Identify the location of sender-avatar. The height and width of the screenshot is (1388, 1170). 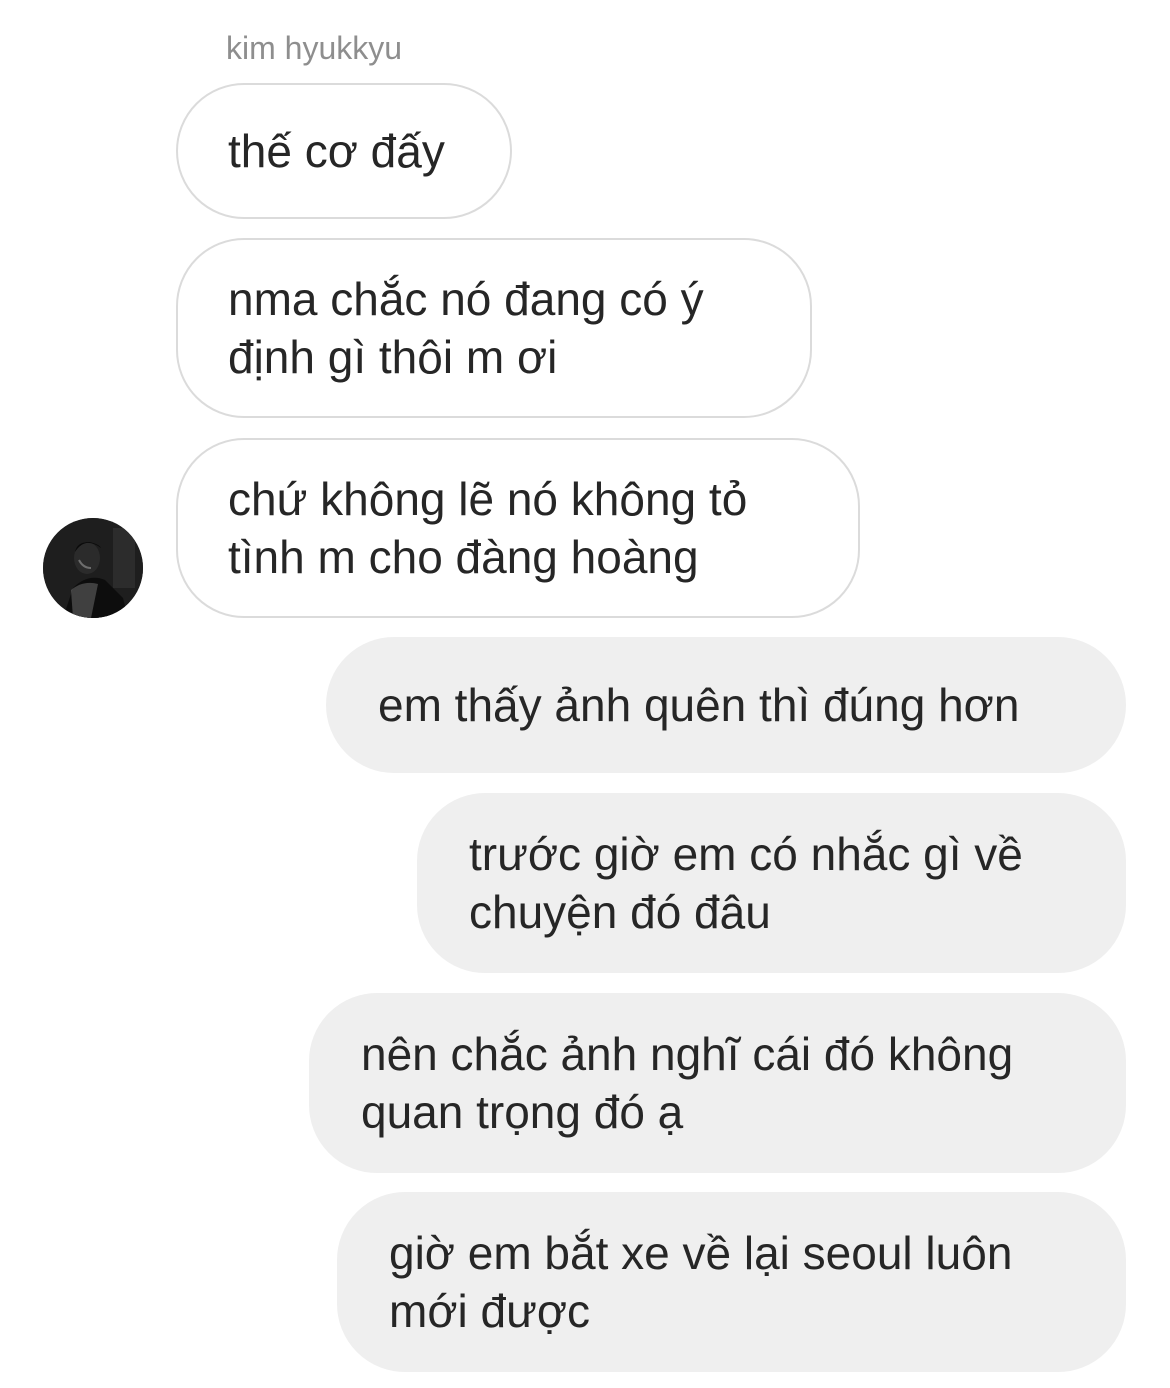
(93, 568).